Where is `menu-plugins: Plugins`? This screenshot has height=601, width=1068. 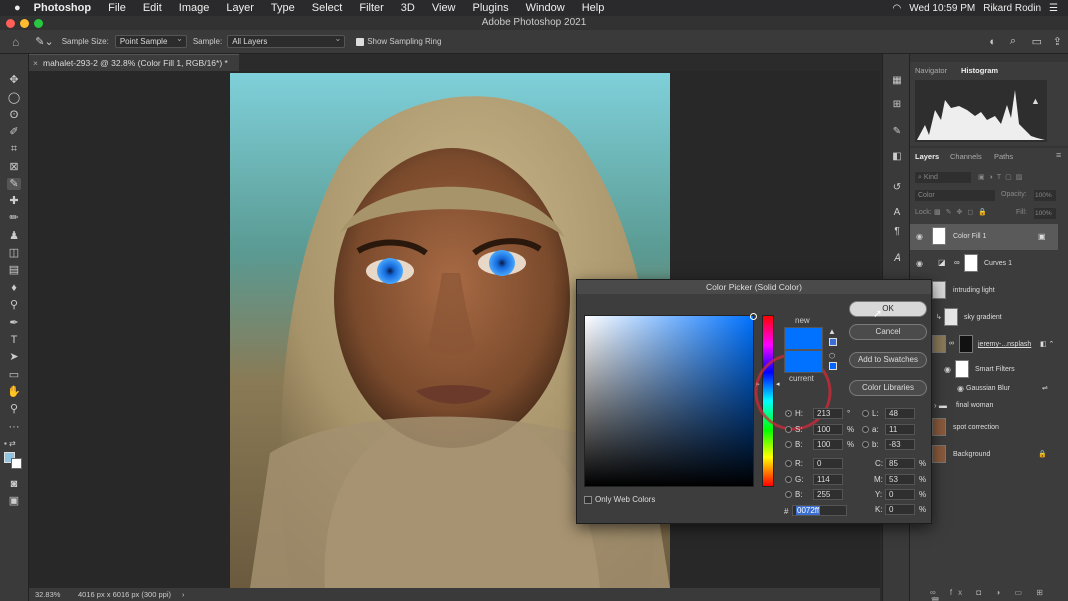
menu-plugins: Plugins is located at coordinates (491, 8).